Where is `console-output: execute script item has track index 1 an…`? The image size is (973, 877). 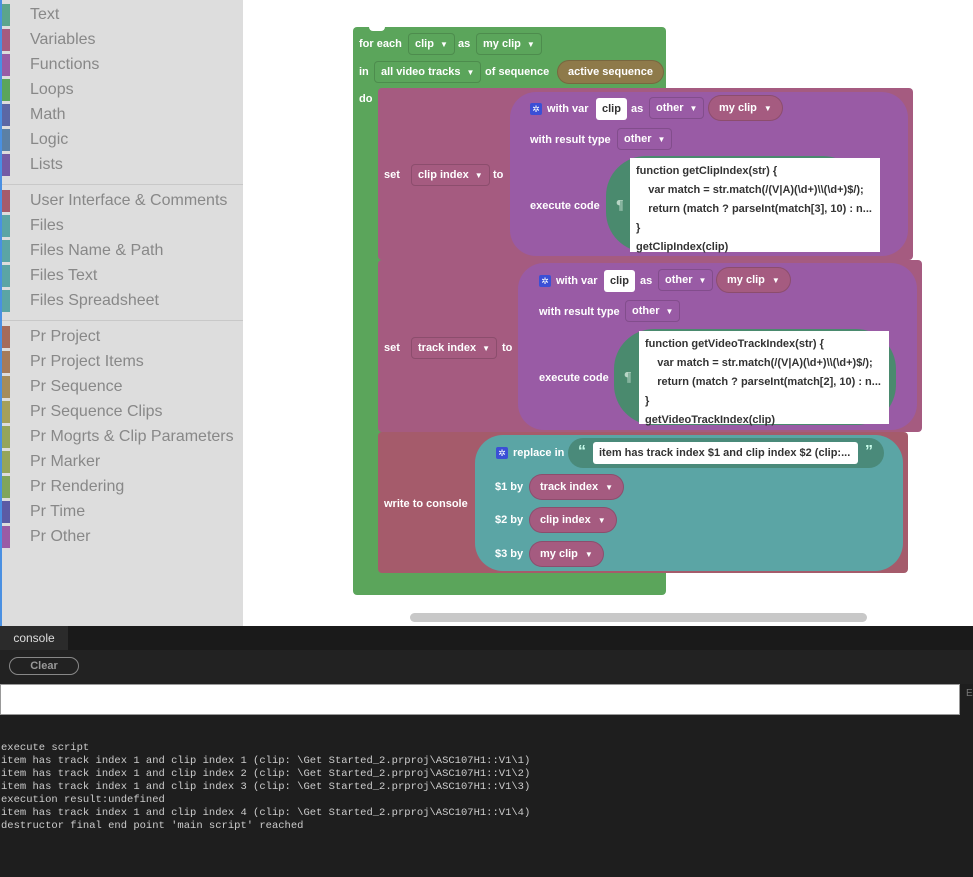 console-output: execute script item has track index 1 an… is located at coordinates (266, 787).